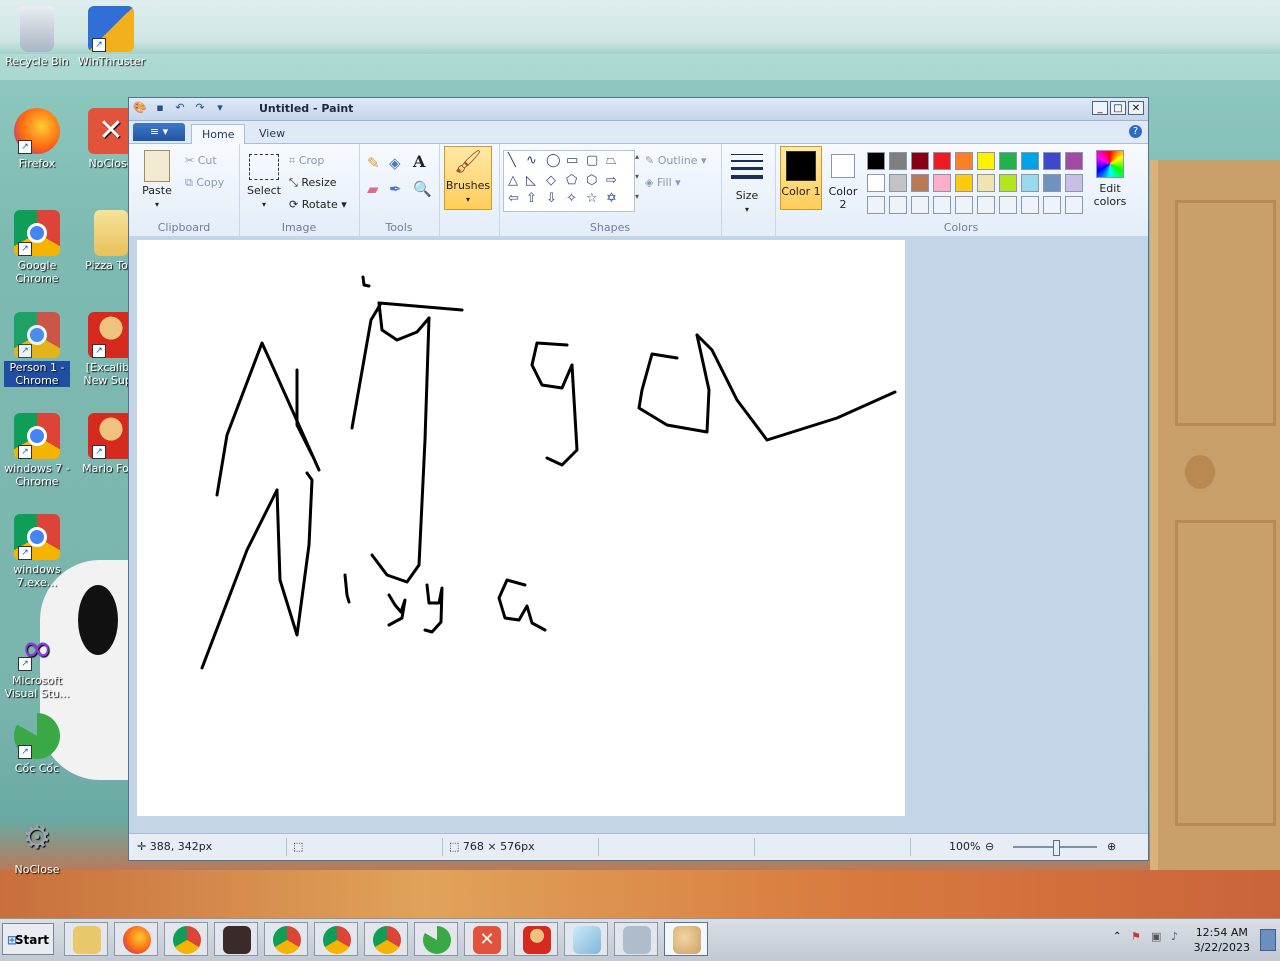 The height and width of the screenshot is (961, 1280). What do you see at coordinates (513, 198) in the screenshot?
I see `left-arrow-icon: ⇦` at bounding box center [513, 198].